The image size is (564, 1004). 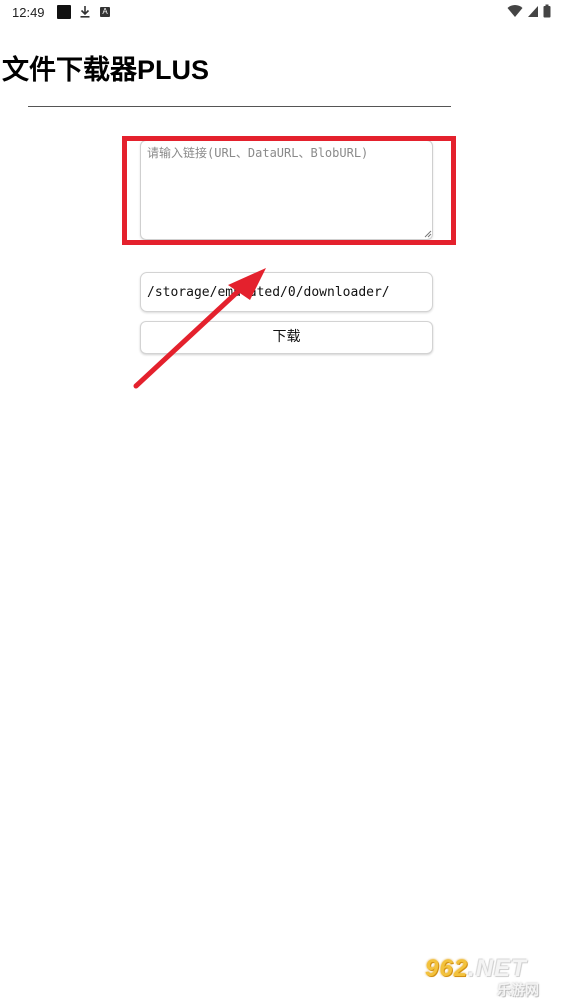 I want to click on battery-icon, so click(x=547, y=11).